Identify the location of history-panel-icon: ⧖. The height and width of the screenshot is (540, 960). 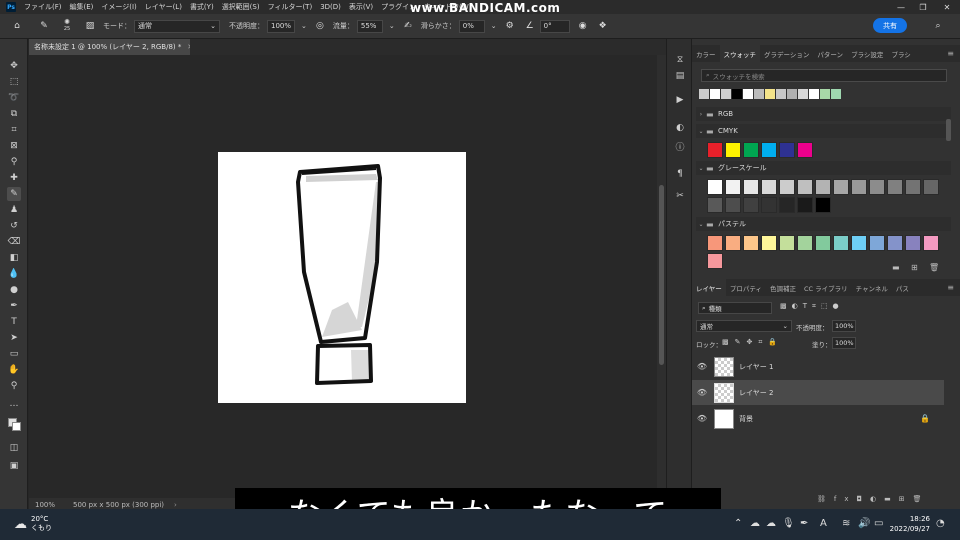
(680, 60).